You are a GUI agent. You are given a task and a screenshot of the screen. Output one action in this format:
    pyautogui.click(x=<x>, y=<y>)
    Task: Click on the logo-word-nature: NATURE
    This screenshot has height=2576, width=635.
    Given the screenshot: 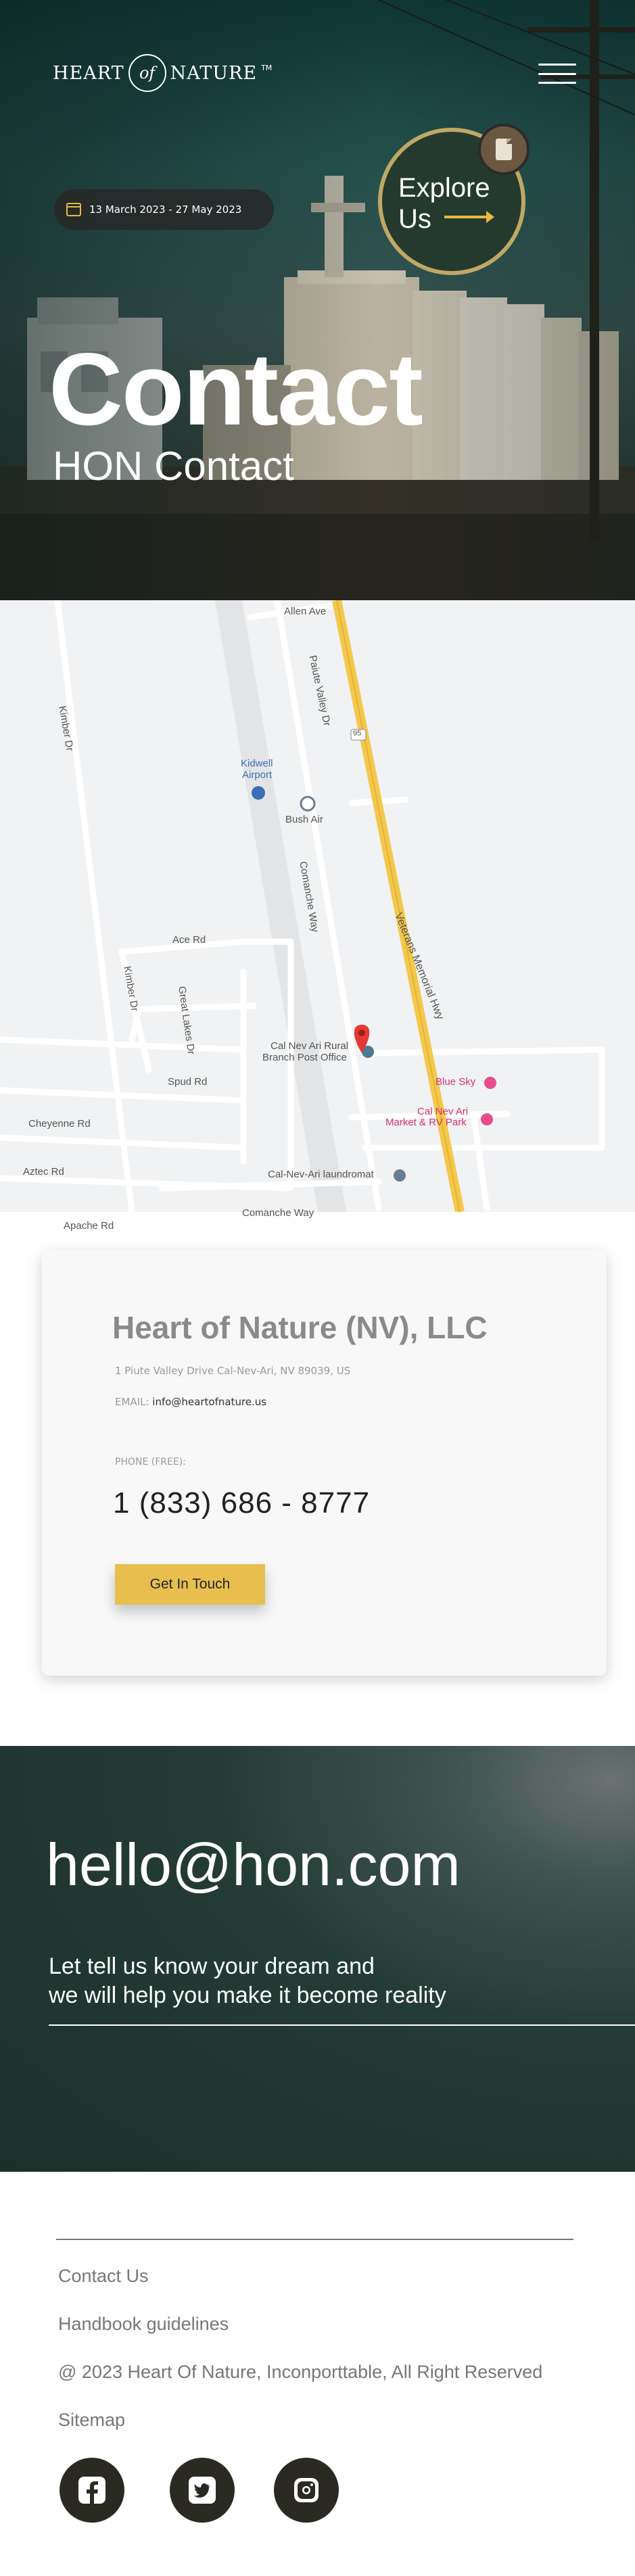 What is the action you would take?
    pyautogui.click(x=214, y=73)
    